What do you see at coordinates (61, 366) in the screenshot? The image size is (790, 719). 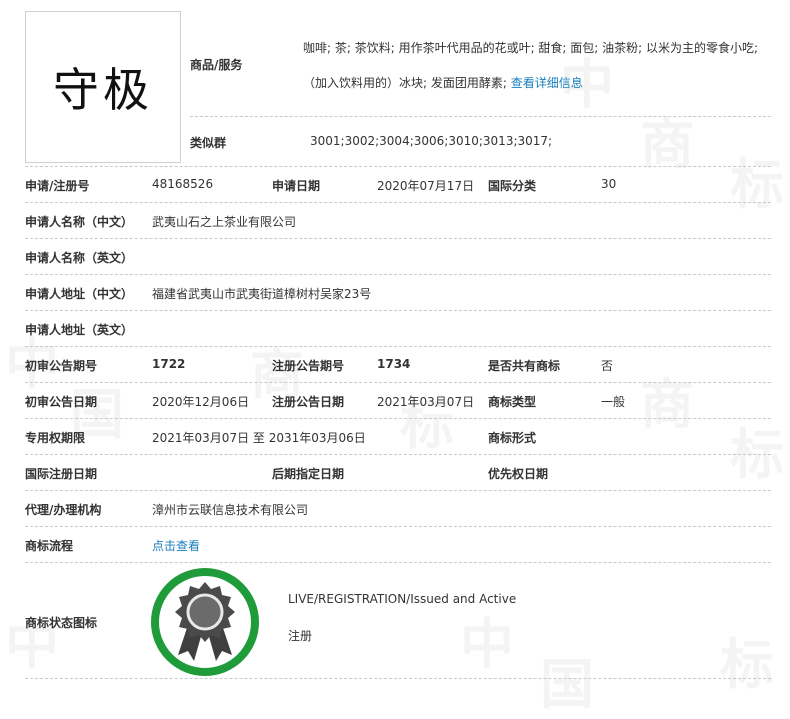 I see `prelim-issue-label: 初审公告期号` at bounding box center [61, 366].